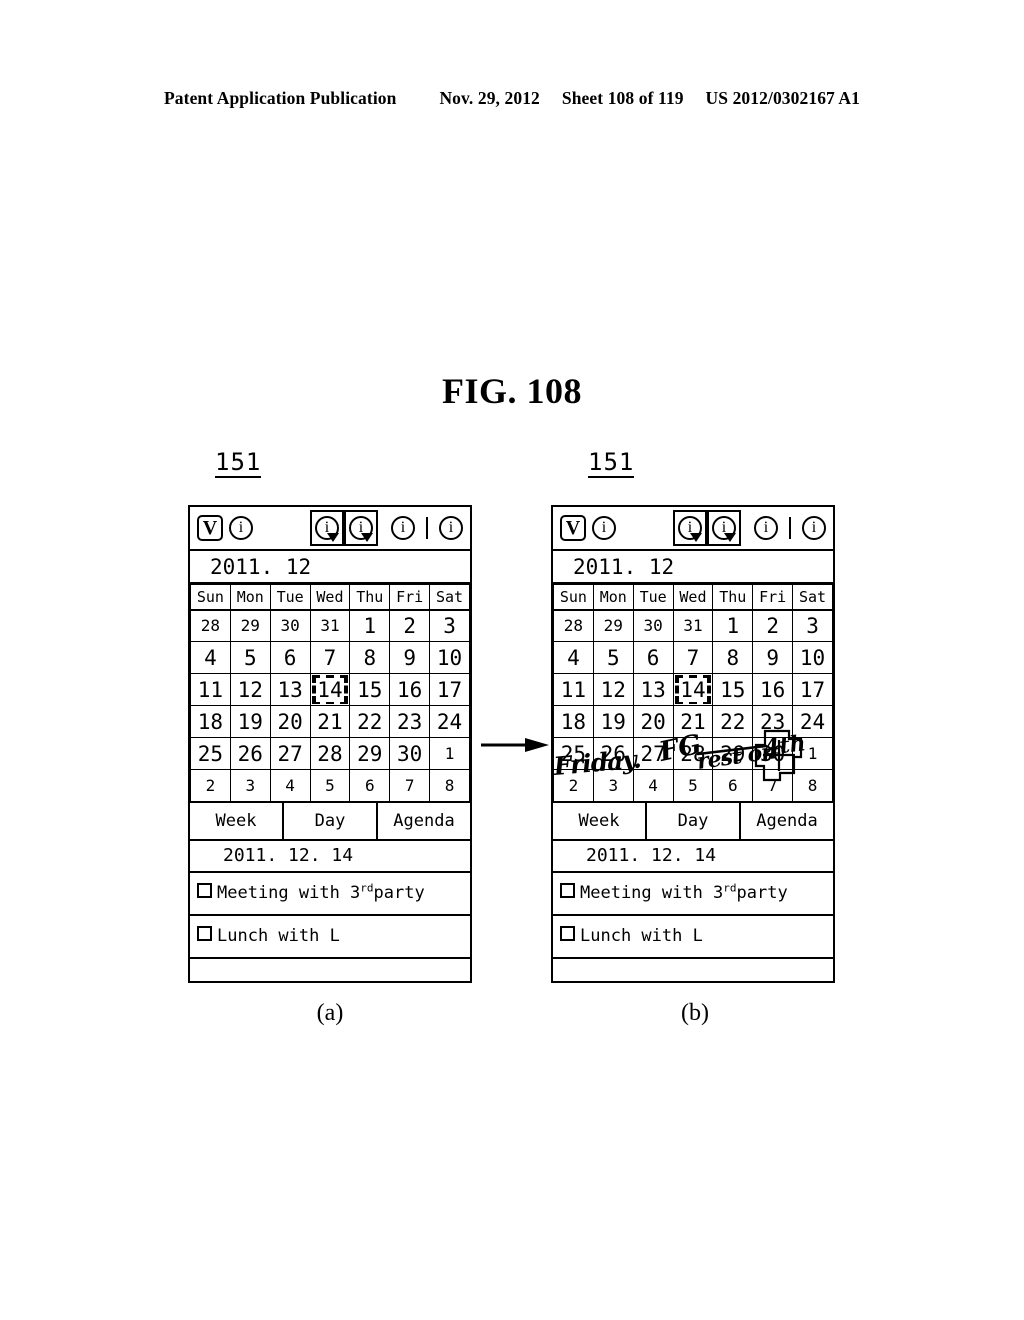  What do you see at coordinates (449, 689) in the screenshot?
I see `calendar-day-cell: 17` at bounding box center [449, 689].